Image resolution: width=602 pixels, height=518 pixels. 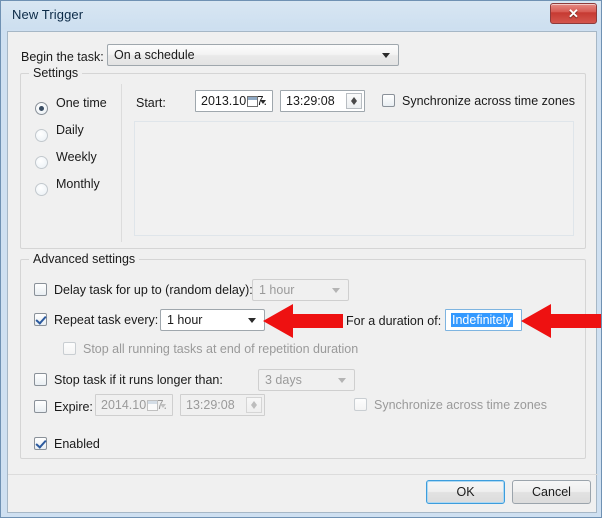 What do you see at coordinates (121, 163) in the screenshot?
I see `settings-divider` at bounding box center [121, 163].